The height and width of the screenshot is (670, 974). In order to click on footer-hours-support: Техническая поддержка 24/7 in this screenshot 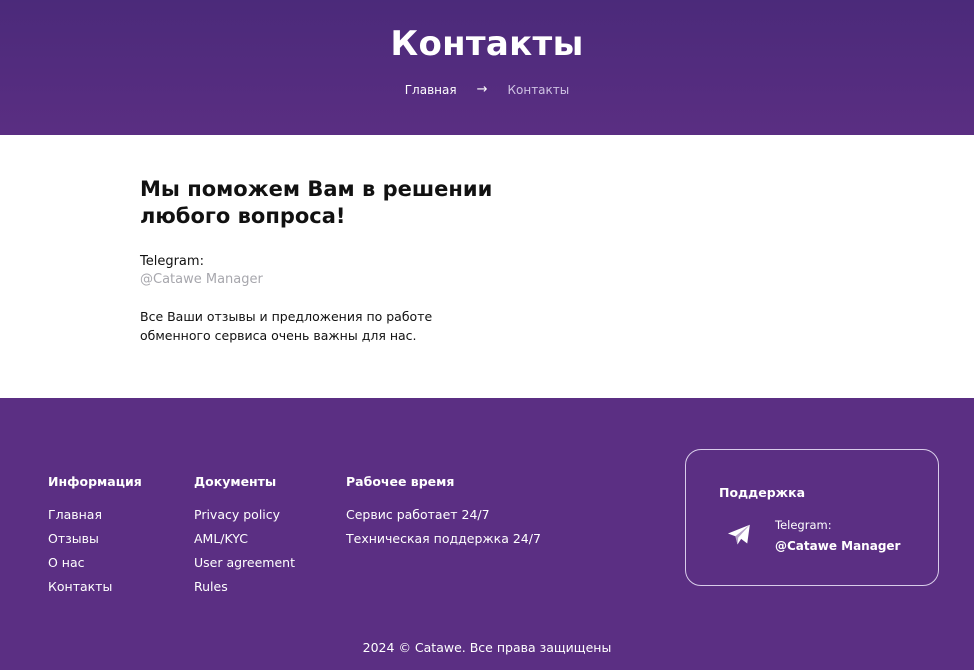, I will do `click(443, 538)`.